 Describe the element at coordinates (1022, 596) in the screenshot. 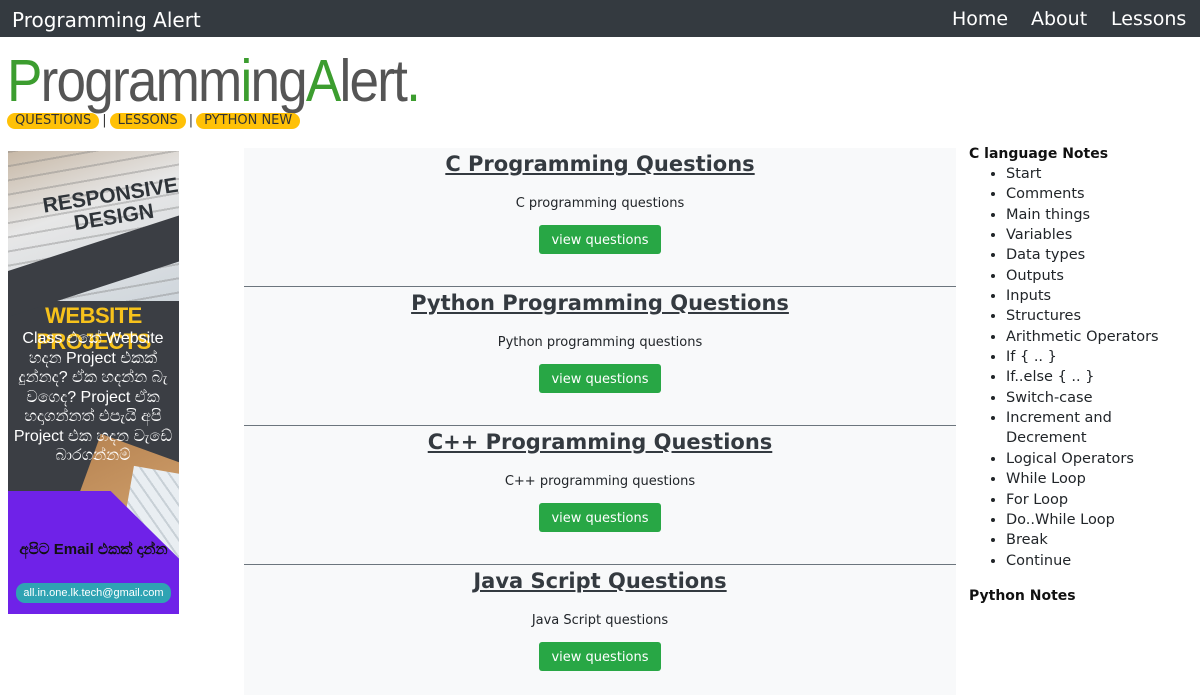

I see `sidebar-heading-python-notes: Python Notes` at that location.